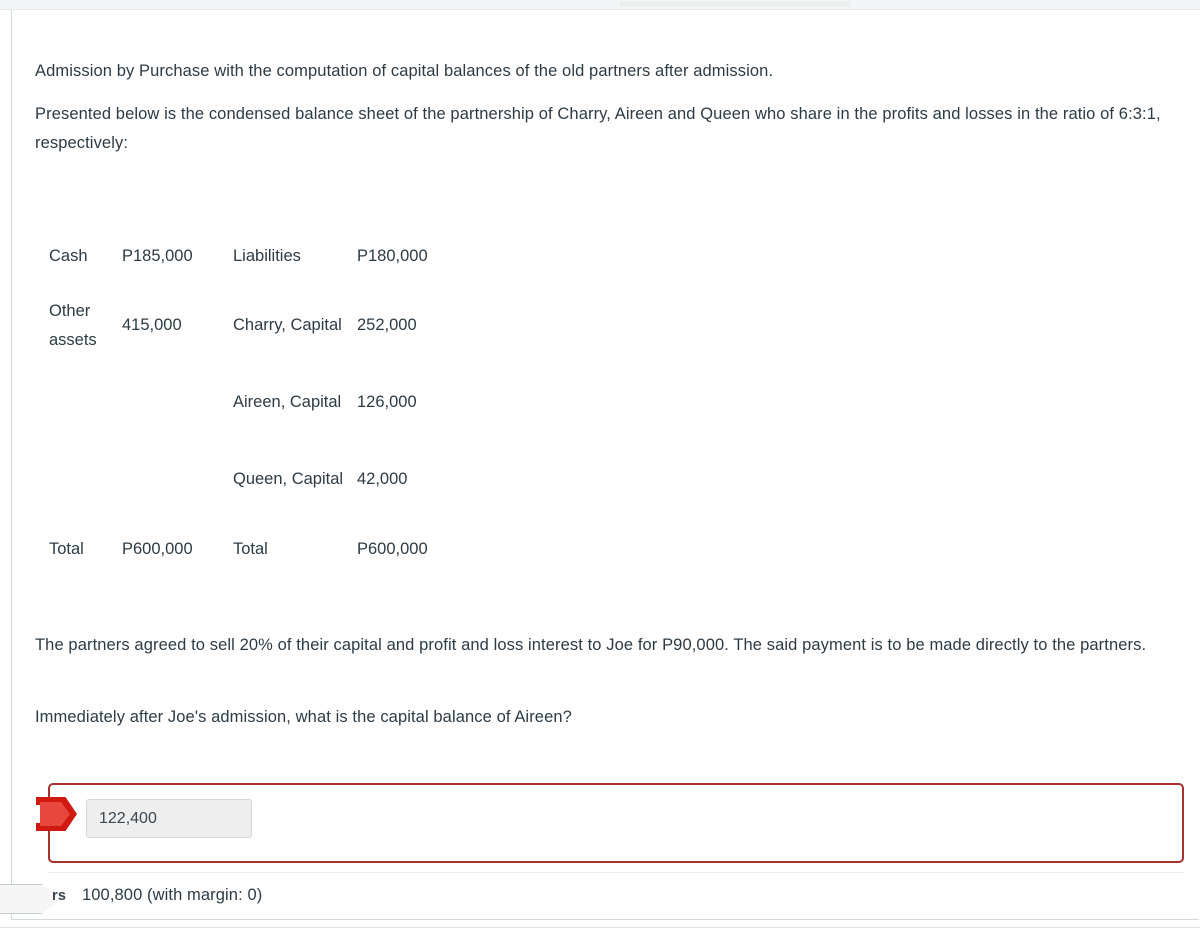 The width and height of the screenshot is (1200, 933). I want to click on window-top-band-segment, so click(735, 4).